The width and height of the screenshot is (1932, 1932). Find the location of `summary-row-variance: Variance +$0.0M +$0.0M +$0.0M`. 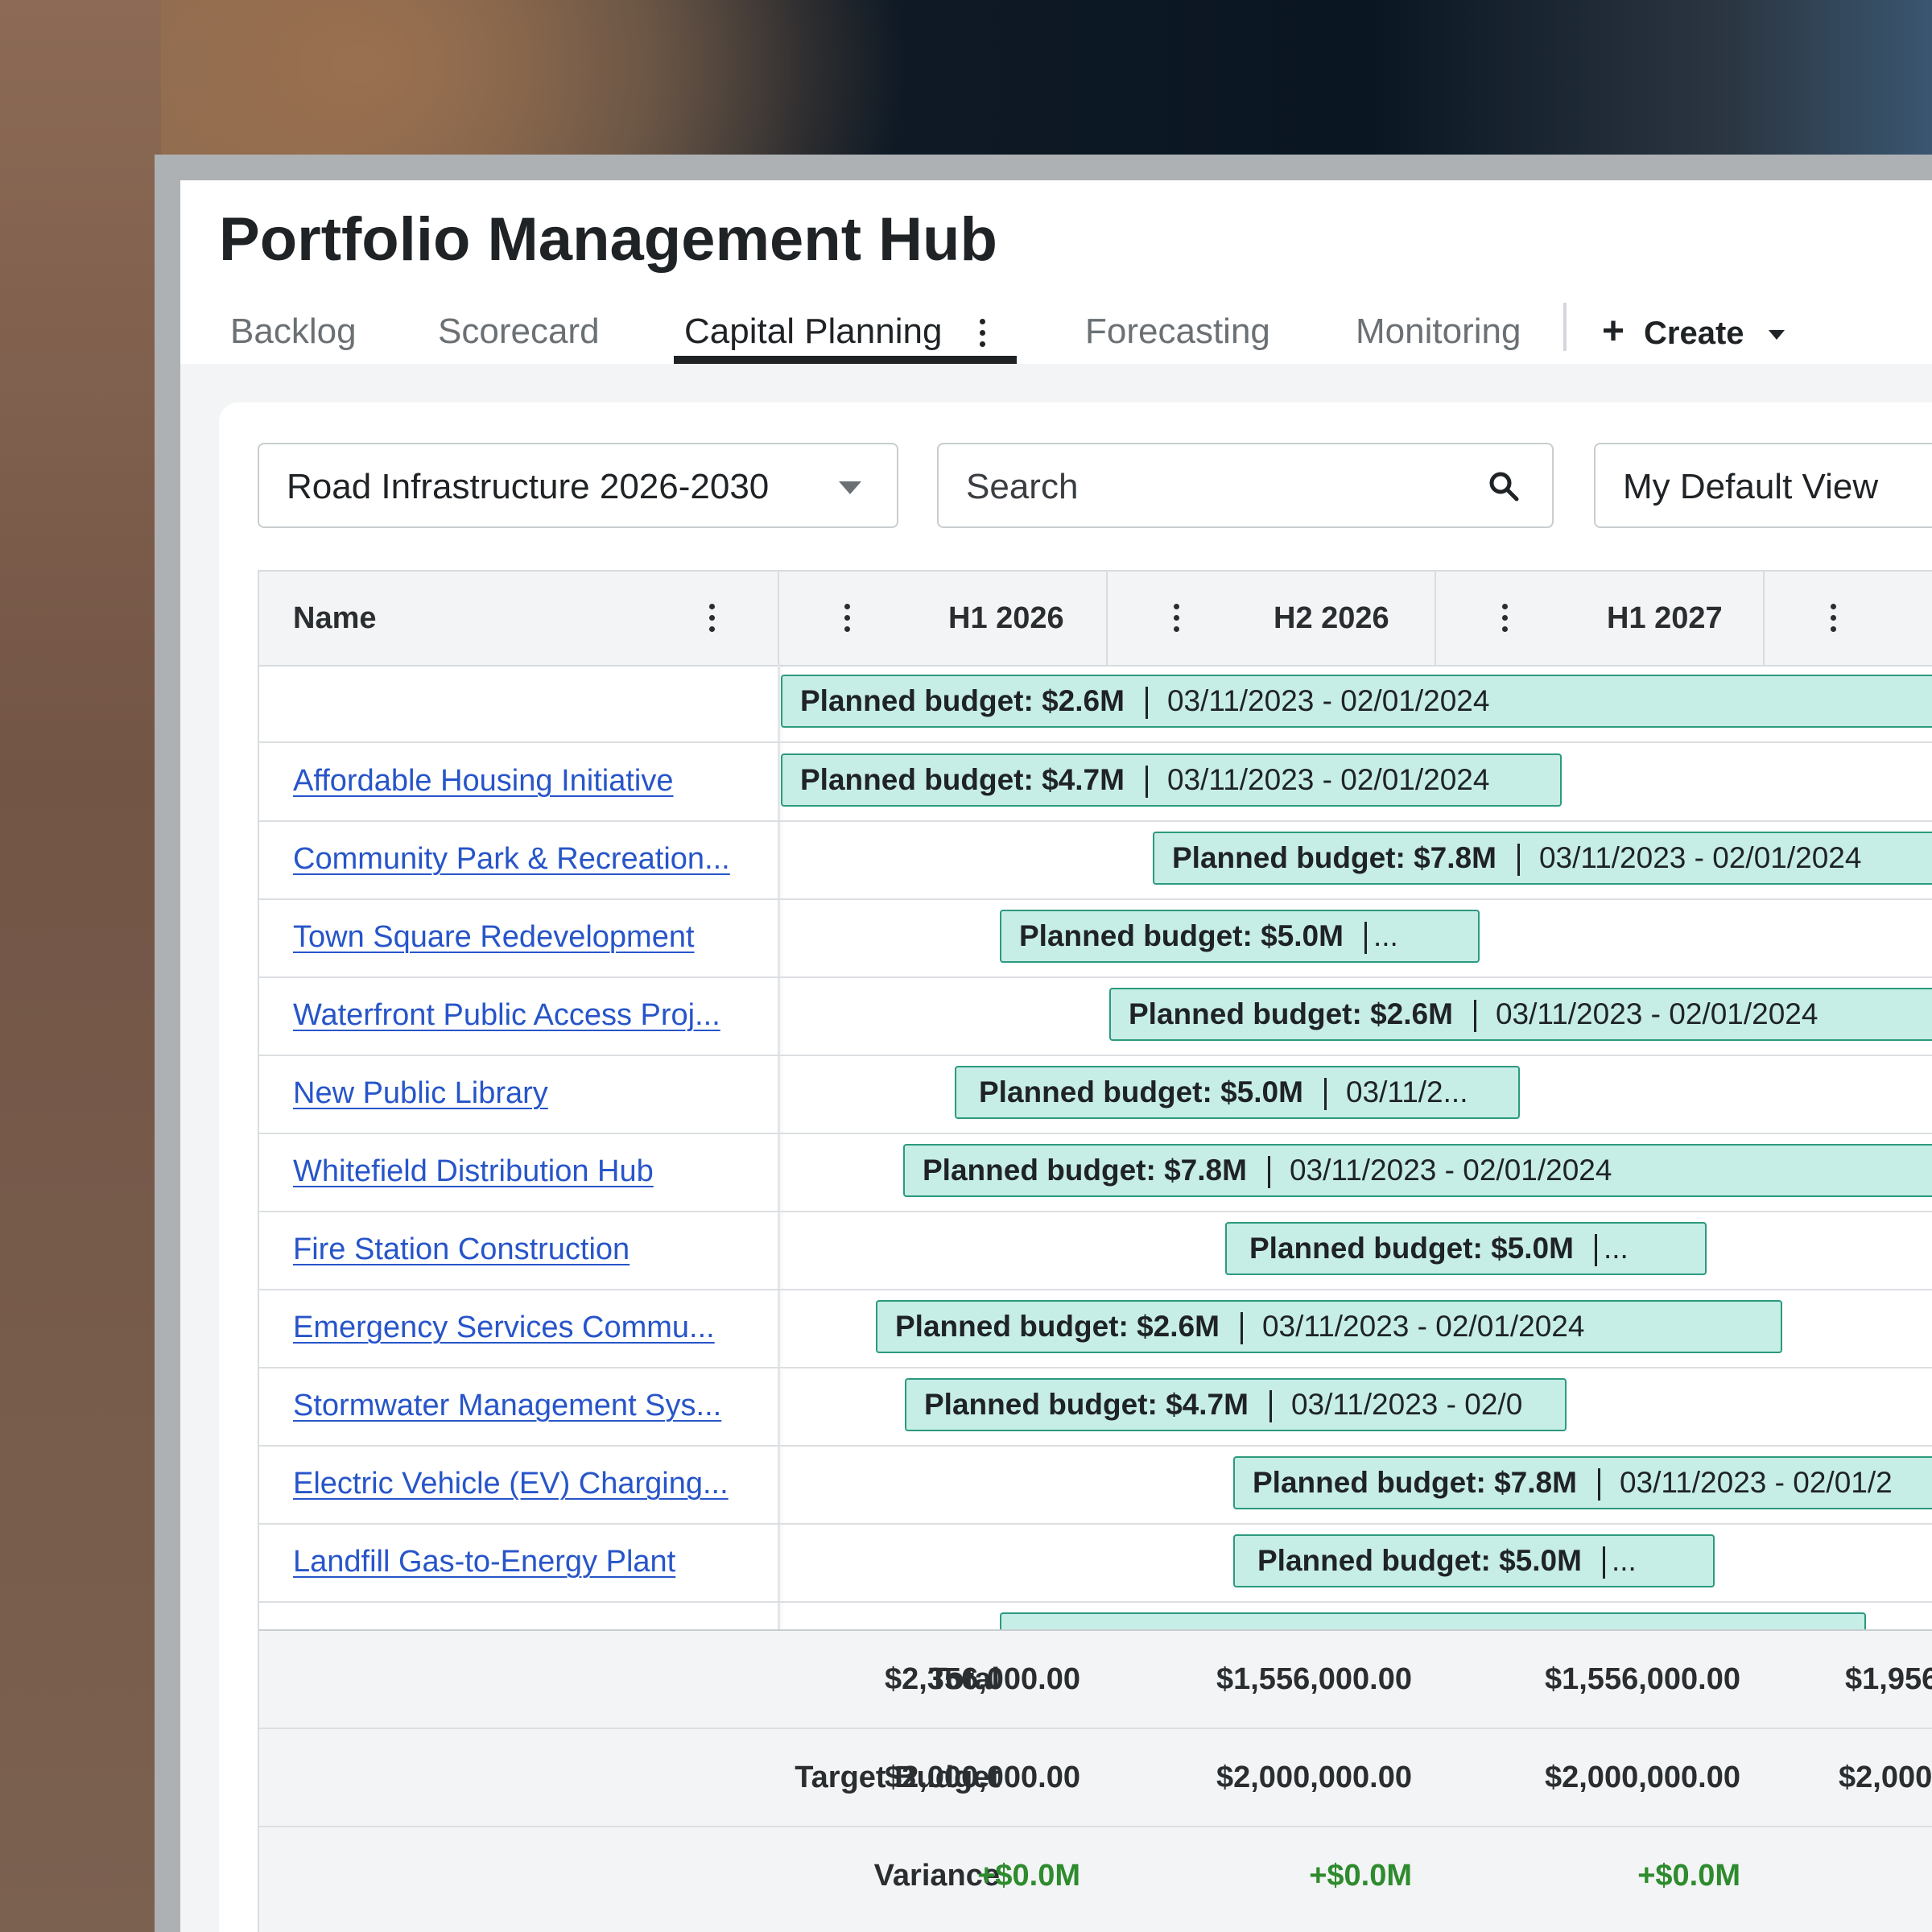

summary-row-variance: Variance +$0.0M +$0.0M +$0.0M is located at coordinates (1095, 1875).